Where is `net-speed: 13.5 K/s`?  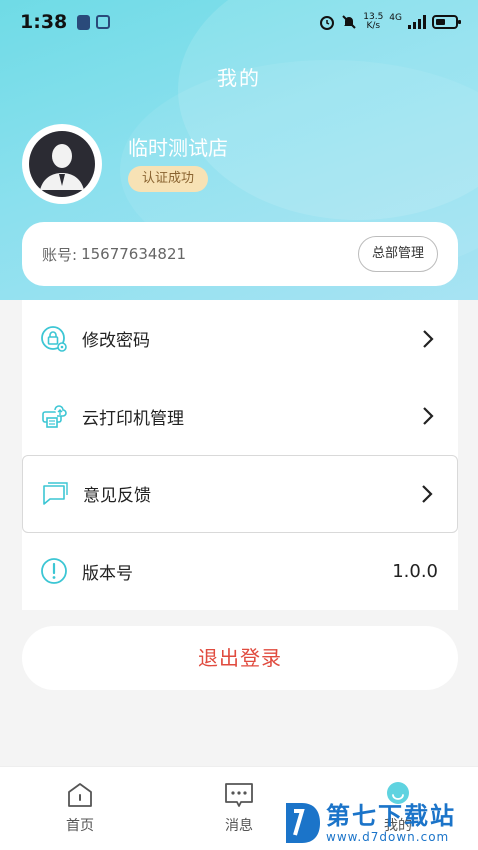 net-speed: 13.5 K/s is located at coordinates (373, 22).